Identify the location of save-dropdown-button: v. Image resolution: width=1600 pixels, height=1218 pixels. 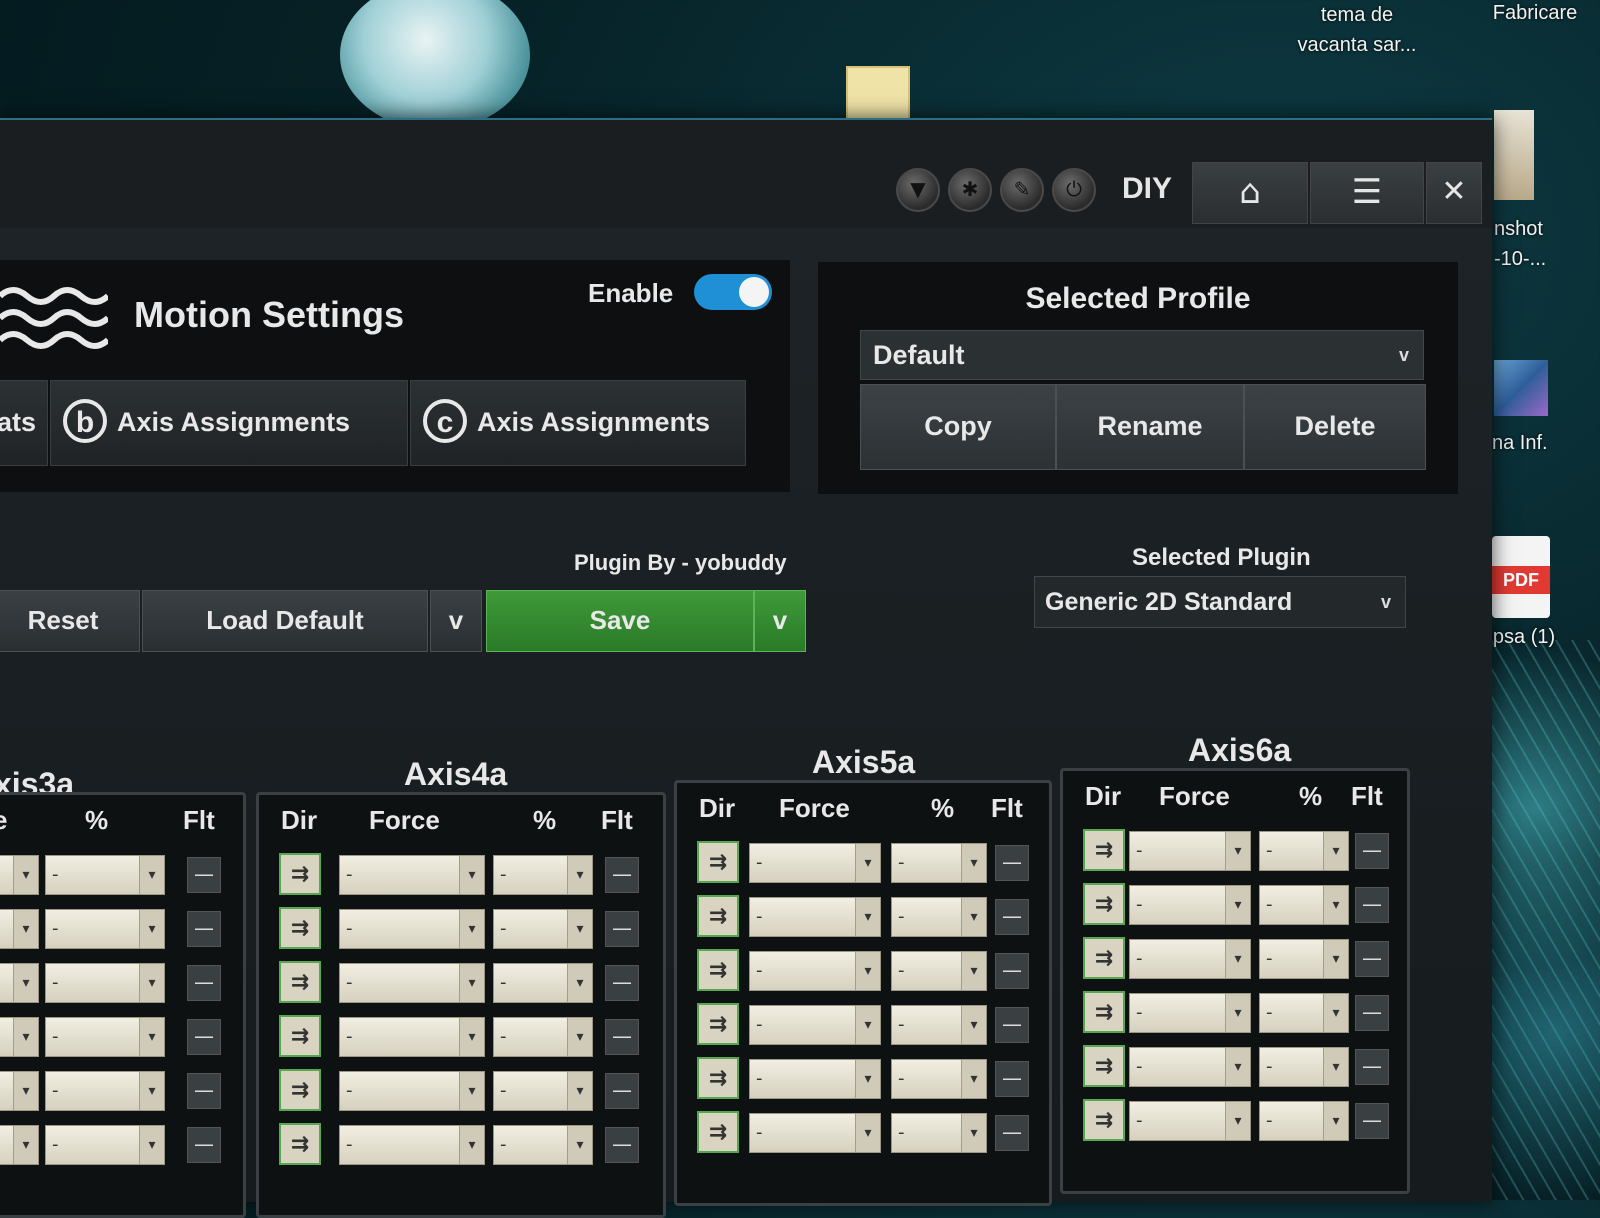
(780, 621).